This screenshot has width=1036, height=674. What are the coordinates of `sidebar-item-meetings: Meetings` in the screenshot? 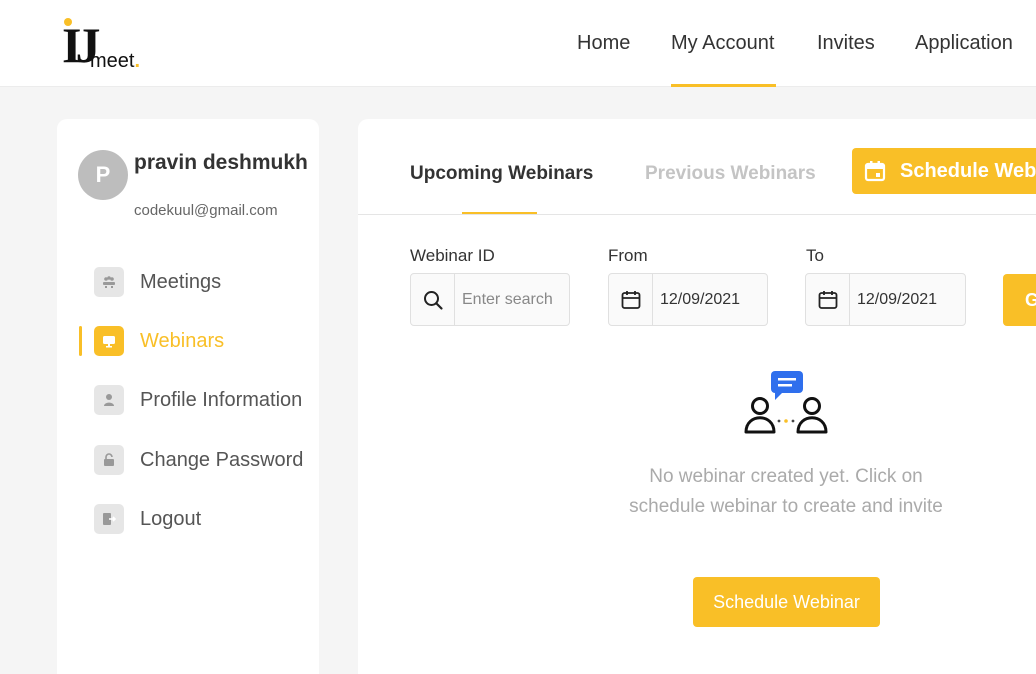 It's located at (188, 282).